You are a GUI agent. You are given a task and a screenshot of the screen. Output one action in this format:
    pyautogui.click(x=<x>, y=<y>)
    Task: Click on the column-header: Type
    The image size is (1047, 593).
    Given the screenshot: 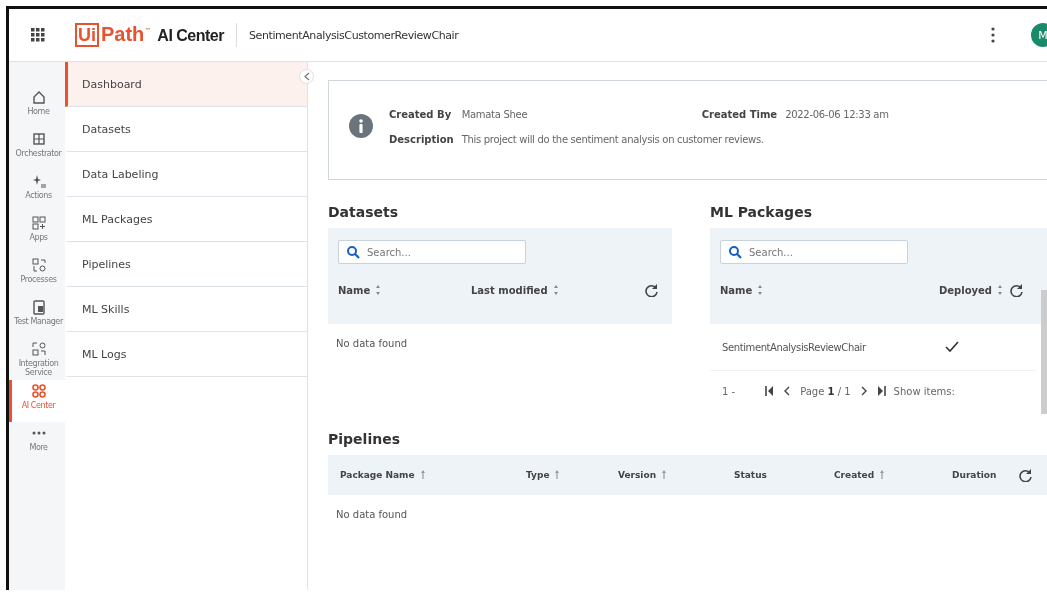 What is the action you would take?
    pyautogui.click(x=572, y=475)
    